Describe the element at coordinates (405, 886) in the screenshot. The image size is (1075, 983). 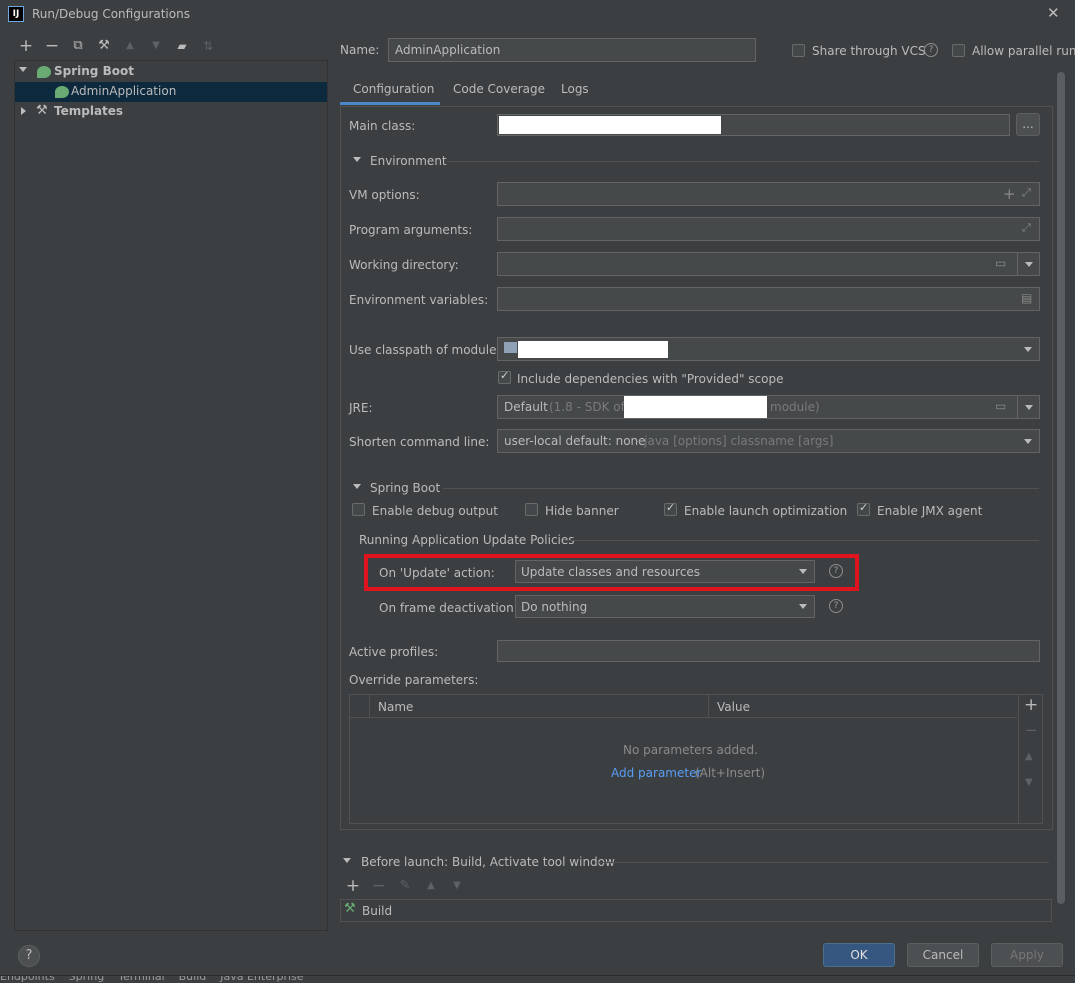
I see `pencil-icon: ✎` at that location.